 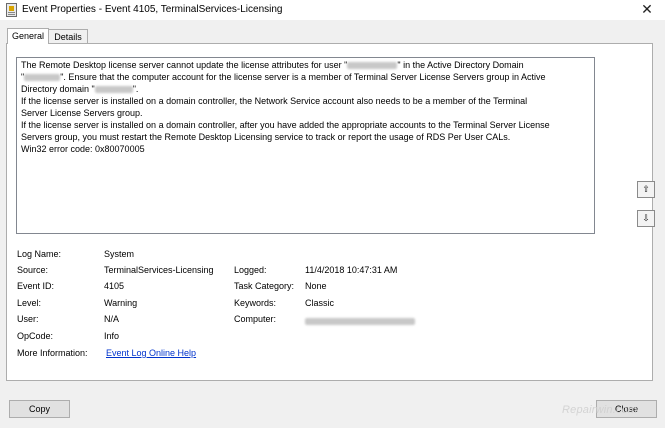 What do you see at coordinates (320, 303) in the screenshot?
I see `keywords-value: Classic` at bounding box center [320, 303].